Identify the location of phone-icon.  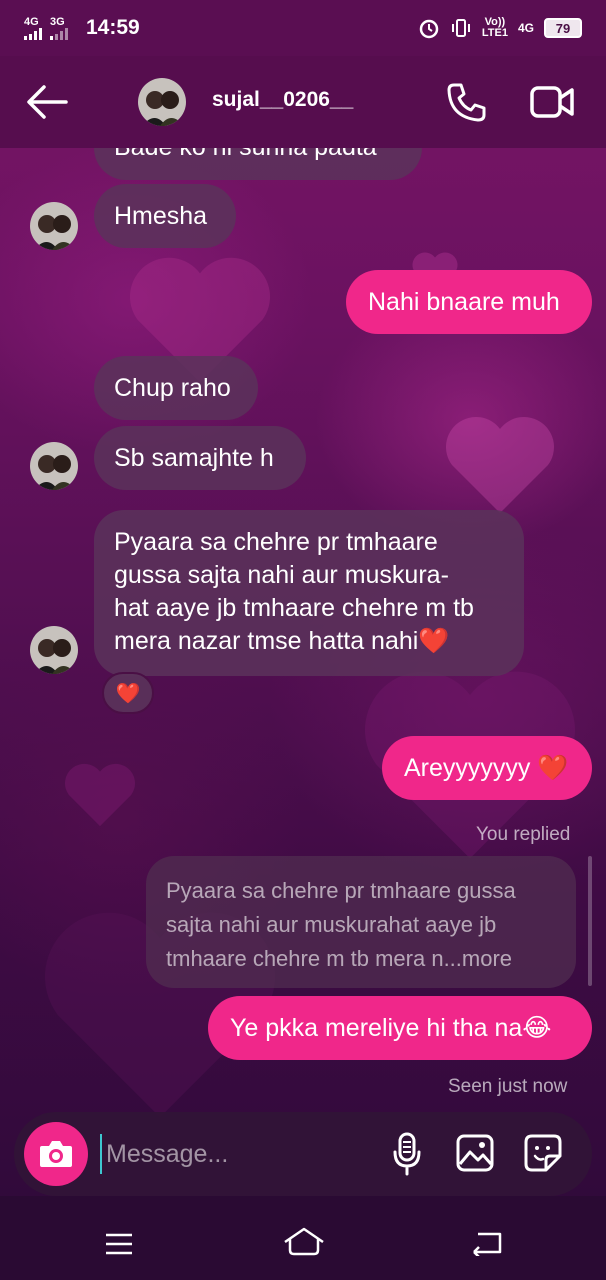
(466, 102).